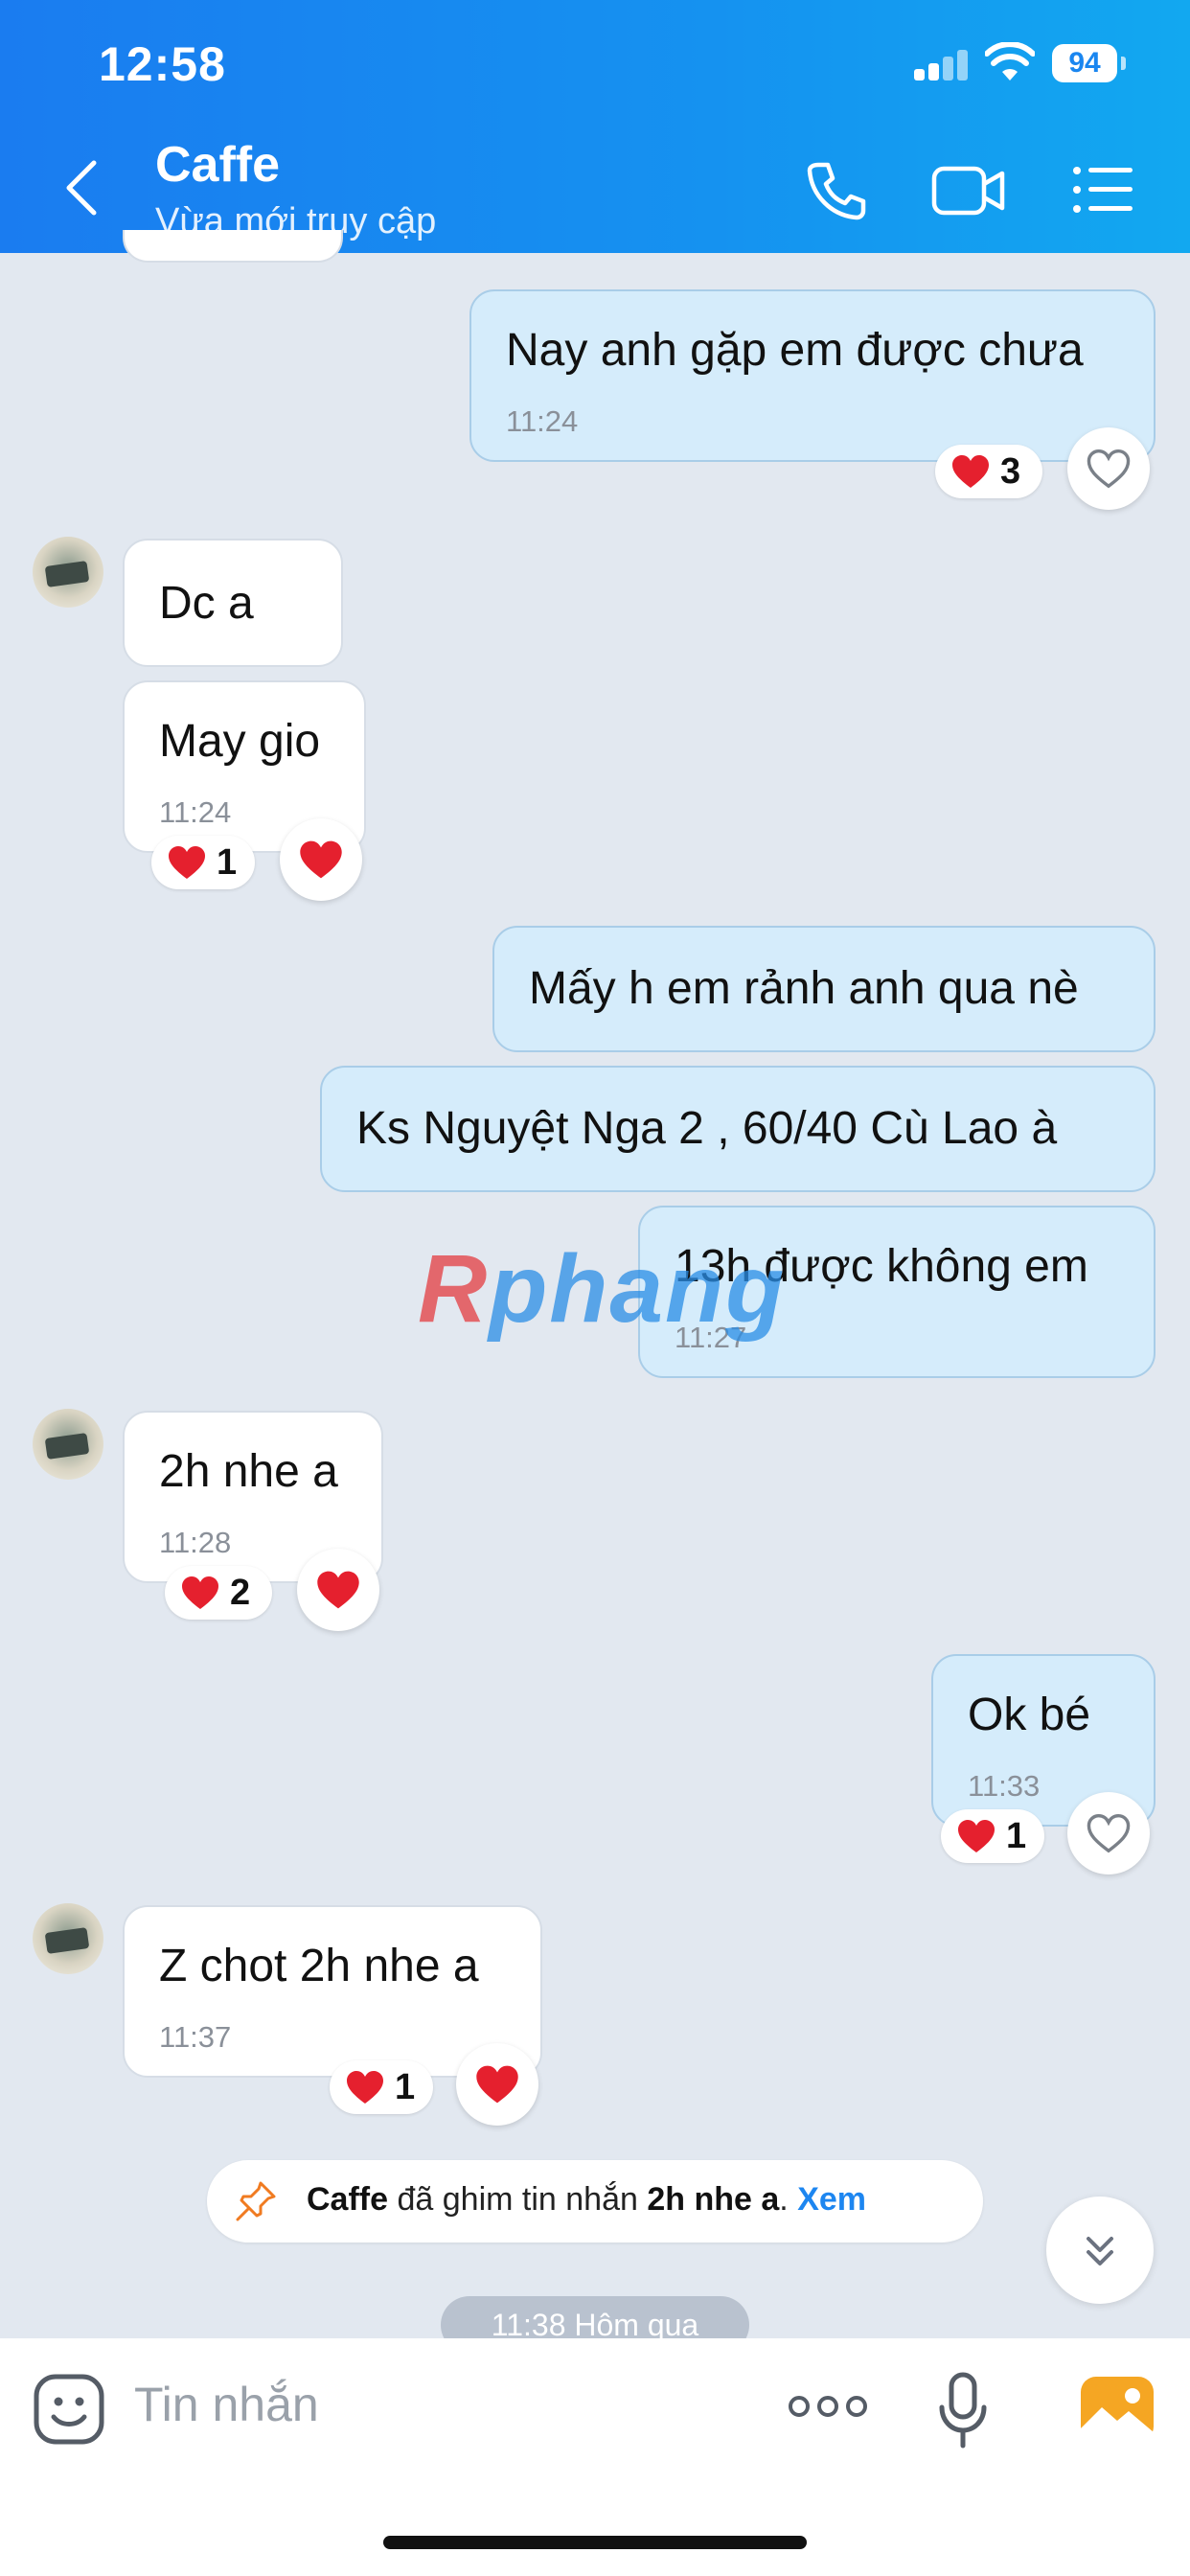 The image size is (1190, 2576). What do you see at coordinates (1030, 1715) in the screenshot?
I see `message-text: Ok bé` at bounding box center [1030, 1715].